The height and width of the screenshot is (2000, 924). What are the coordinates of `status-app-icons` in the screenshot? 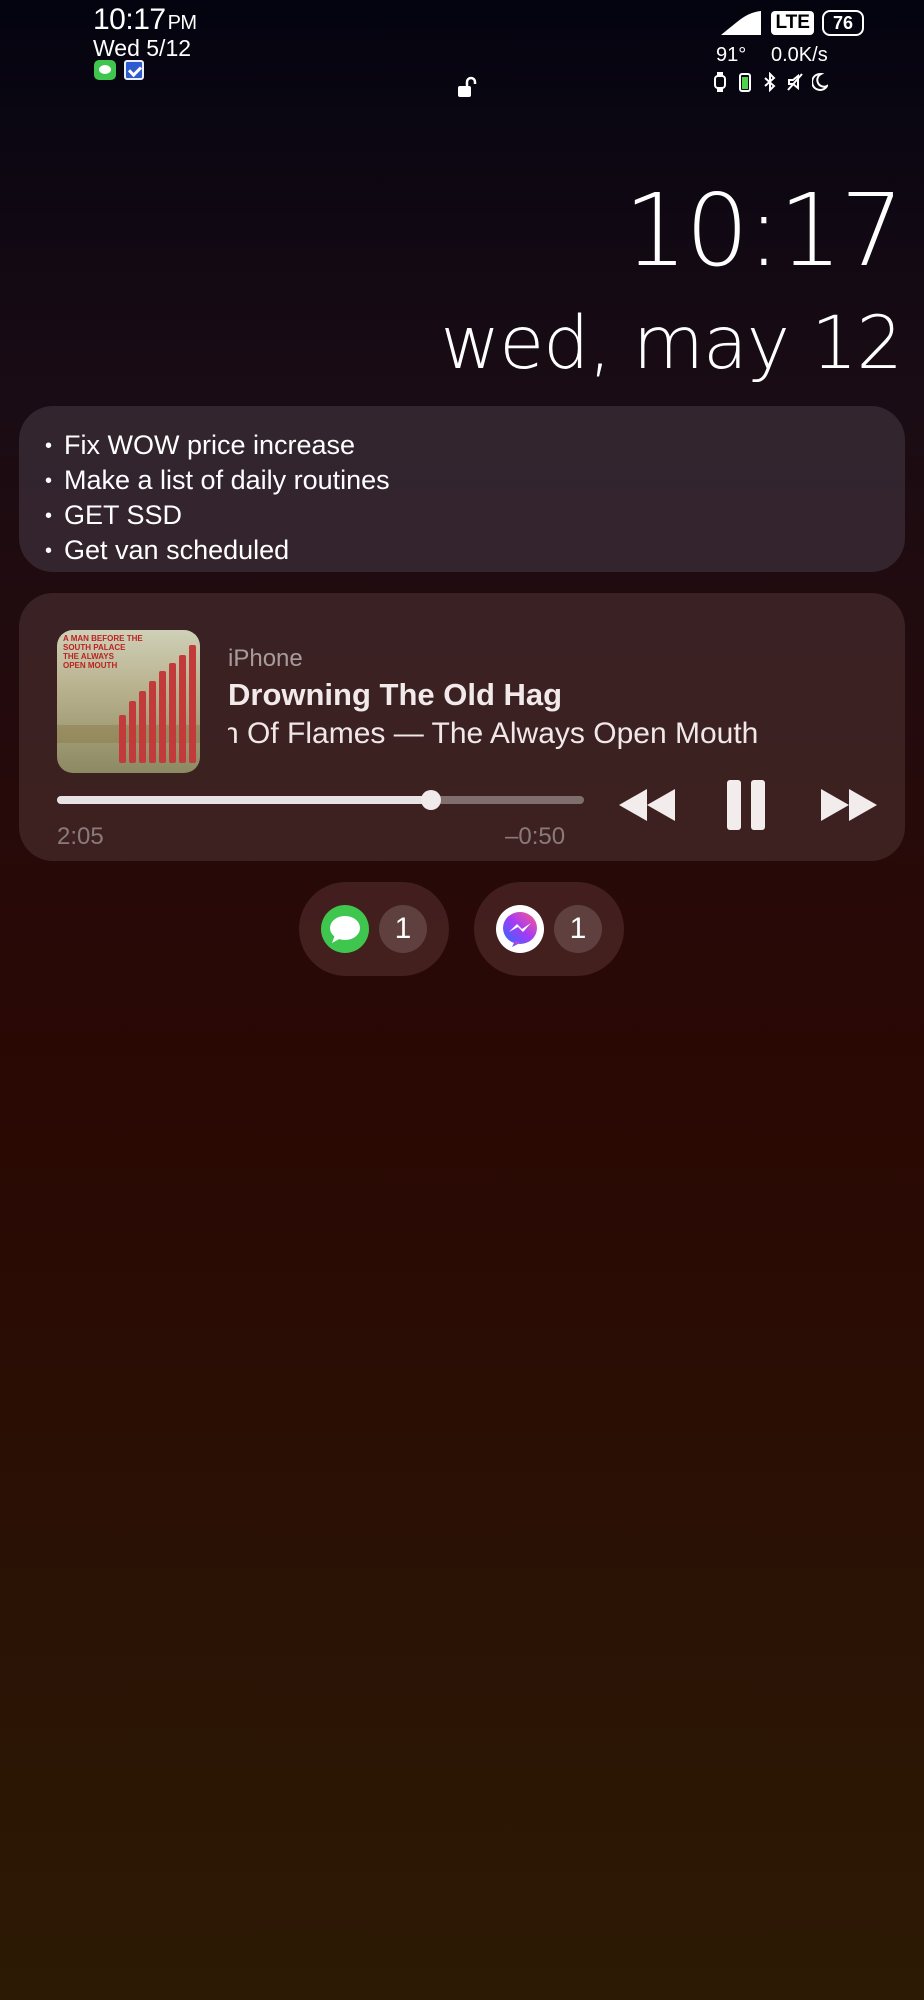 It's located at (119, 70).